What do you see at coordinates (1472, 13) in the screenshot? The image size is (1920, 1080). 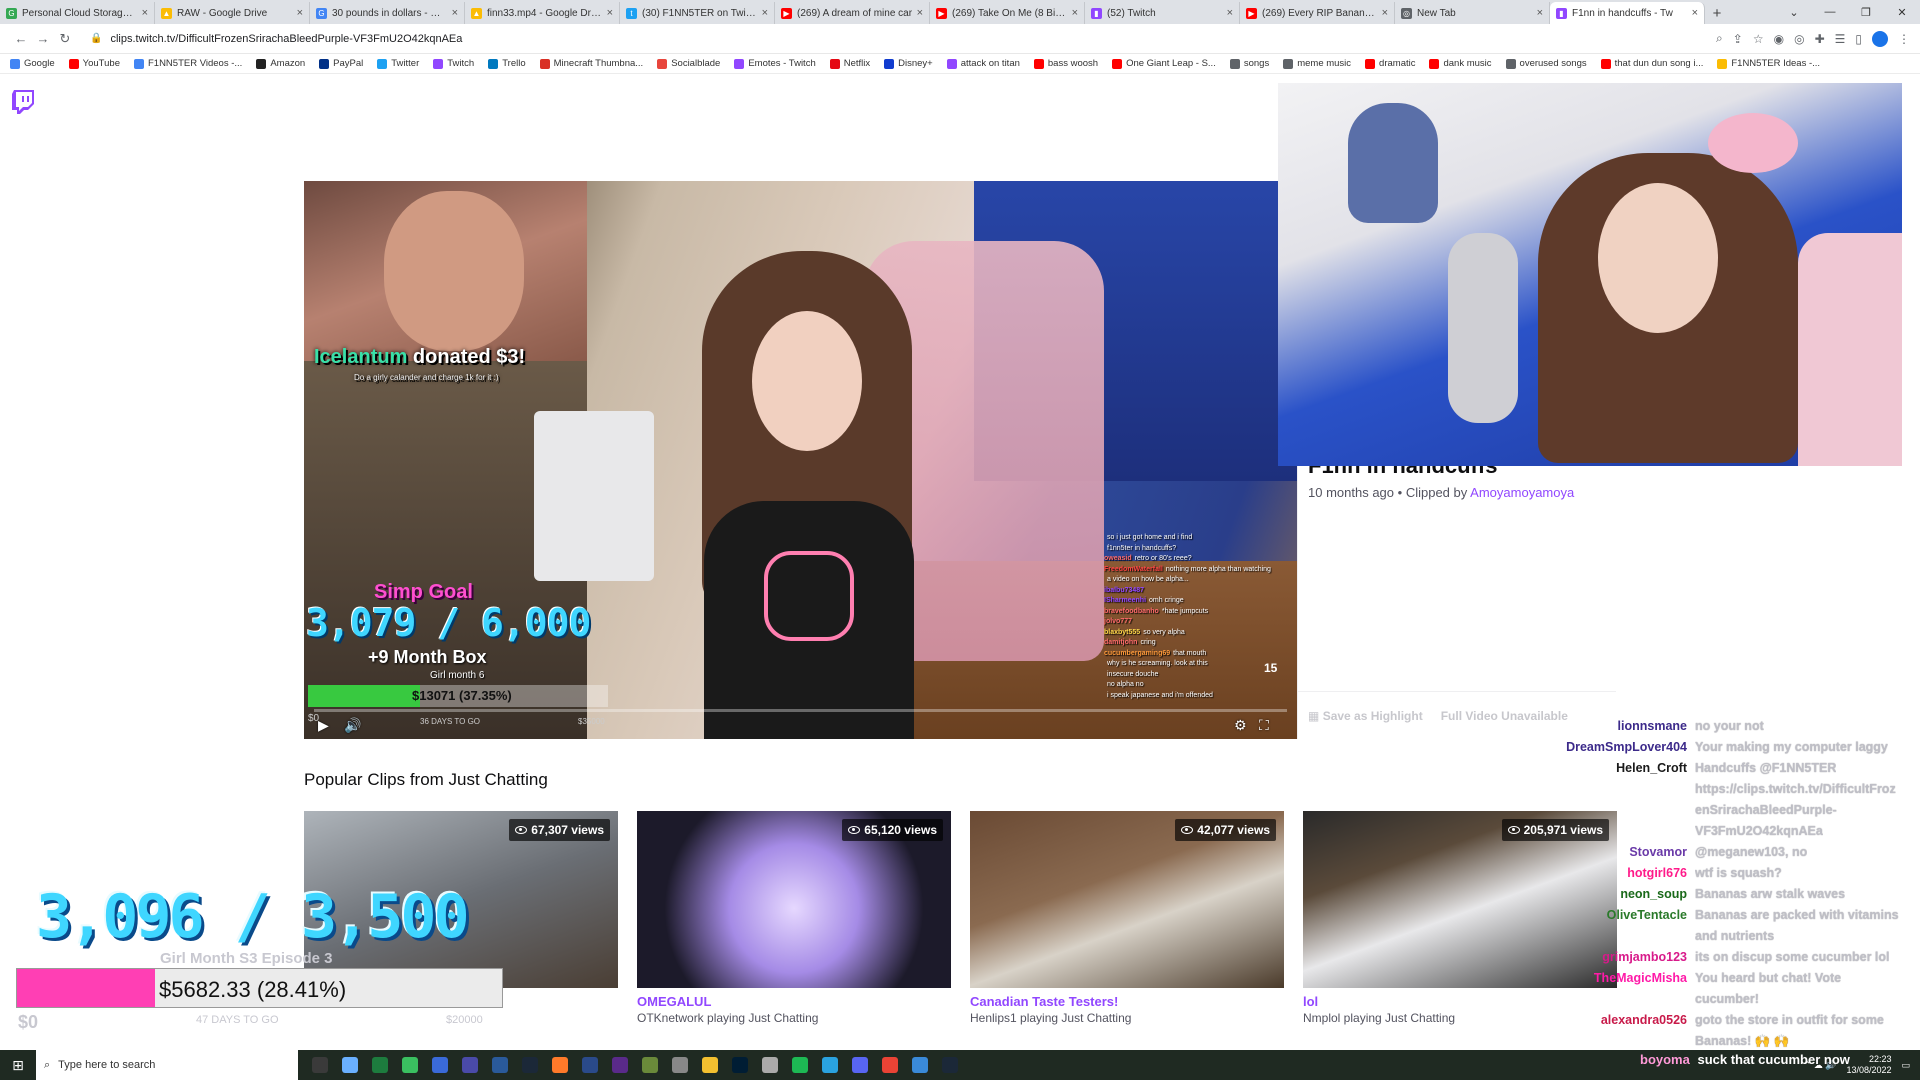 I see `browser-tab: ◎ New Tab ×` at bounding box center [1472, 13].